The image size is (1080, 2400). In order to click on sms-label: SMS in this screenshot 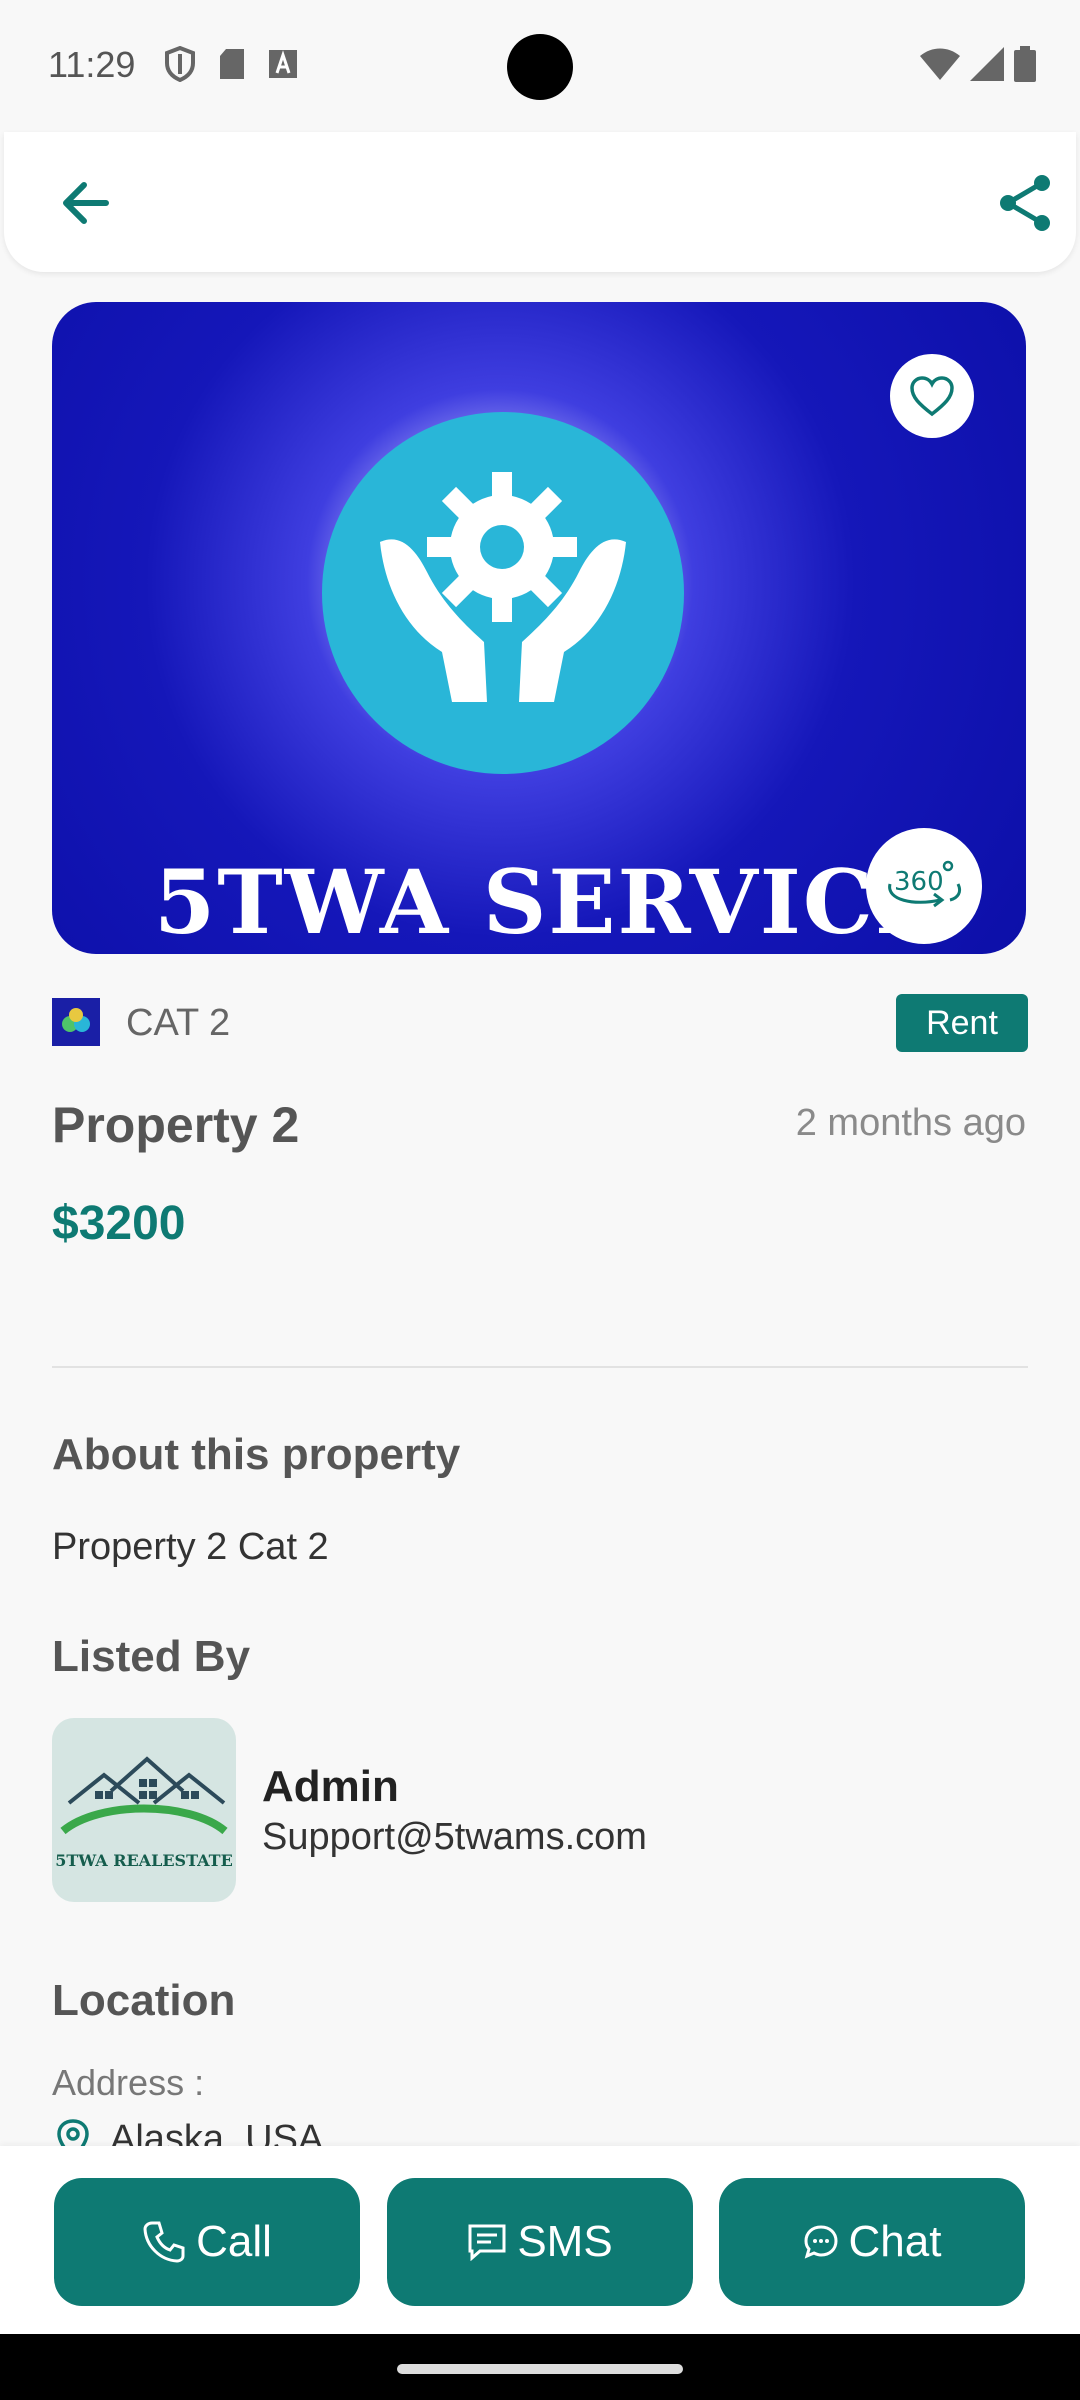, I will do `click(565, 2241)`.